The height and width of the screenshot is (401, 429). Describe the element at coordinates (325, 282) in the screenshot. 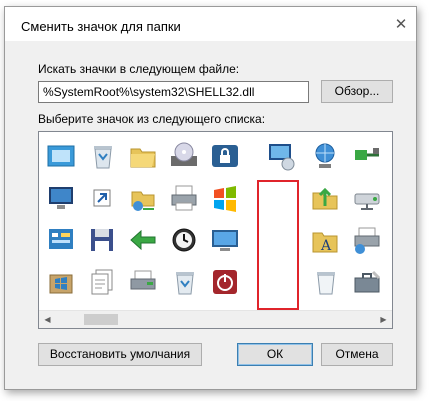

I see `recycle-bin-empty-icon` at that location.